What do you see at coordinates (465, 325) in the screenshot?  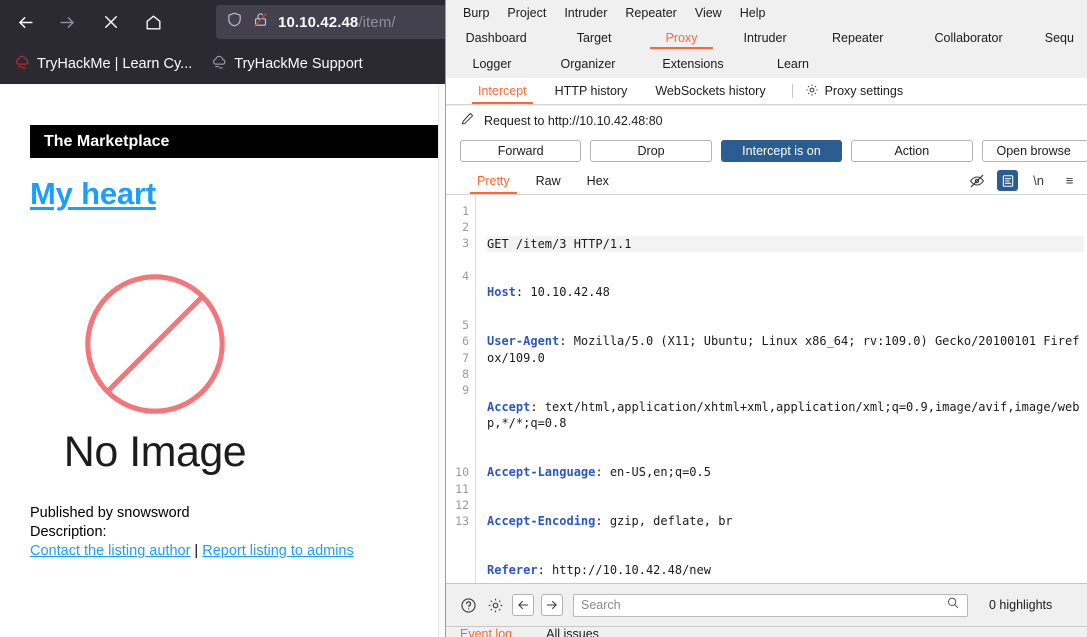 I see `line-number: 5` at bounding box center [465, 325].